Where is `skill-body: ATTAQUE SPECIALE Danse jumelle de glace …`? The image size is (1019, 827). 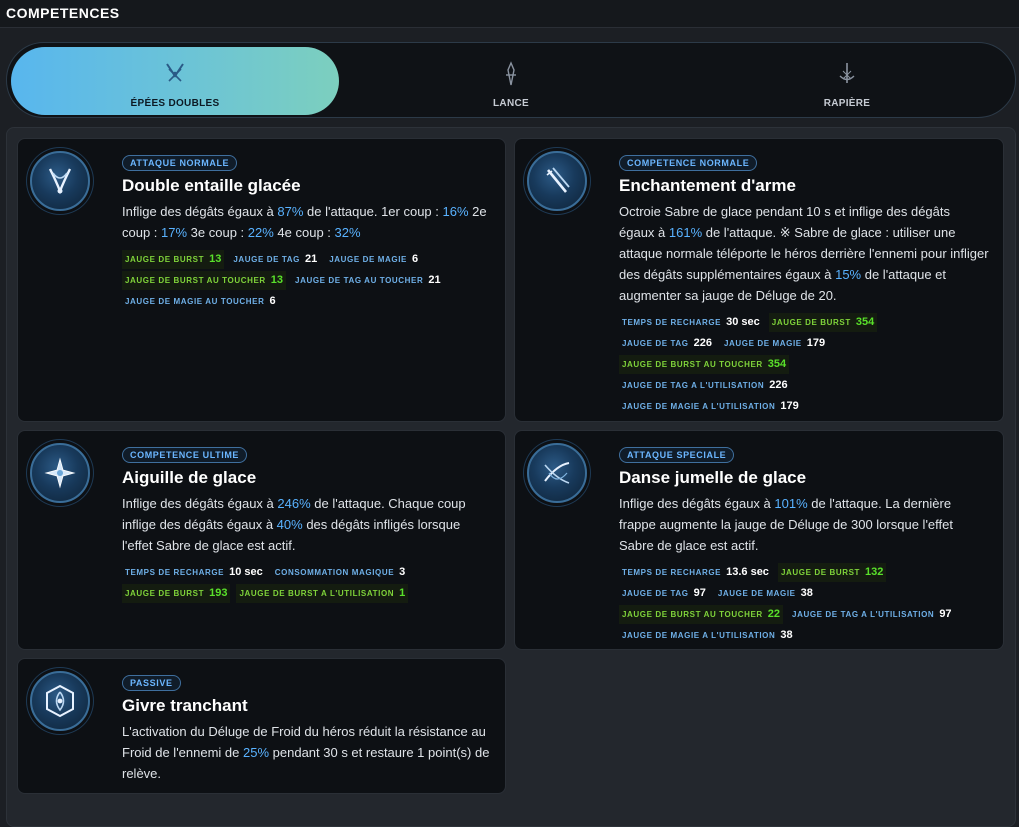
skill-body: ATTAQUE SPECIALE Danse jumelle de glace … is located at coordinates (804, 545).